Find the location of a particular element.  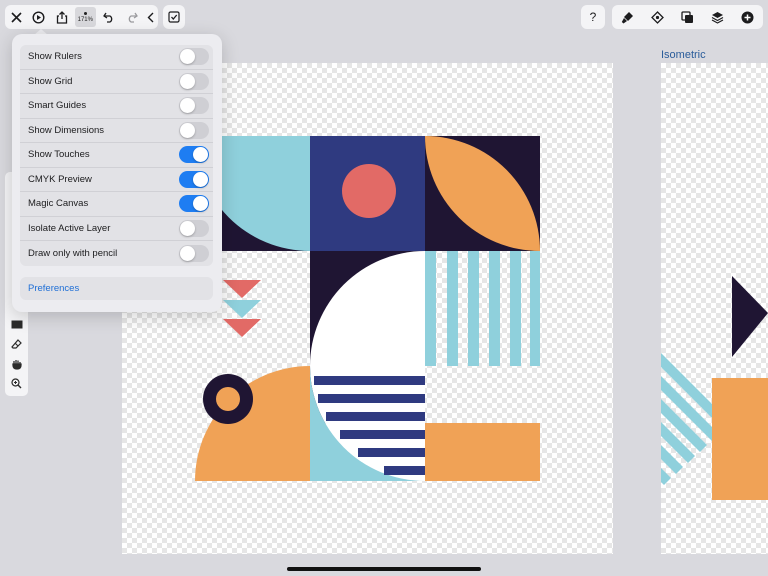

show-rulers-toggle is located at coordinates (194, 57).